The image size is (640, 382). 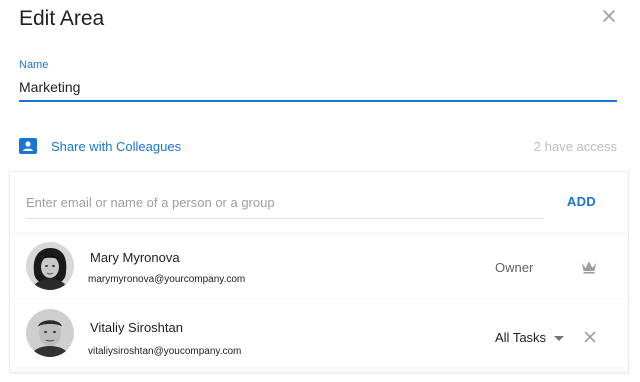 I want to click on invite-underline, so click(x=285, y=218).